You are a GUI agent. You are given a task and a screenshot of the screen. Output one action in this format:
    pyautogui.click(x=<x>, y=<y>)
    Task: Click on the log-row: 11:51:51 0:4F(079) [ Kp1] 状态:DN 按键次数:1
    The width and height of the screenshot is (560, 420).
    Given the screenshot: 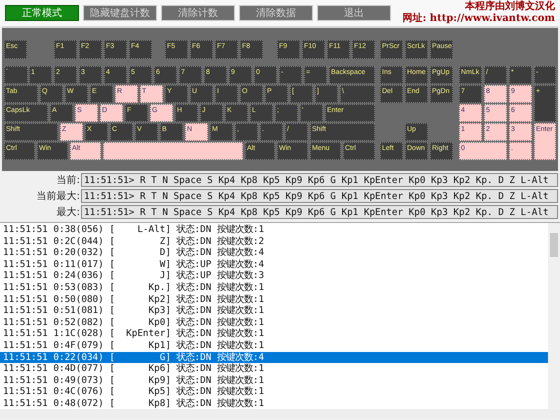 What is the action you would take?
    pyautogui.click(x=274, y=346)
    